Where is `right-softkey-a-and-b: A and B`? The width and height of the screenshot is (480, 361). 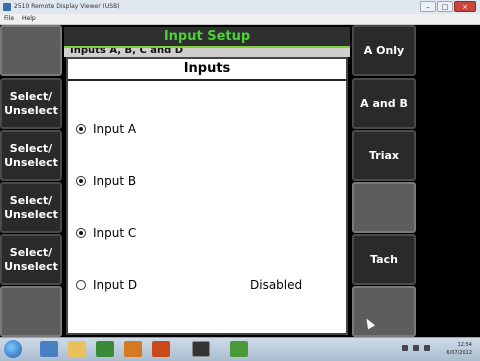
right-softkey-a-and-b: A and B is located at coordinates (384, 103).